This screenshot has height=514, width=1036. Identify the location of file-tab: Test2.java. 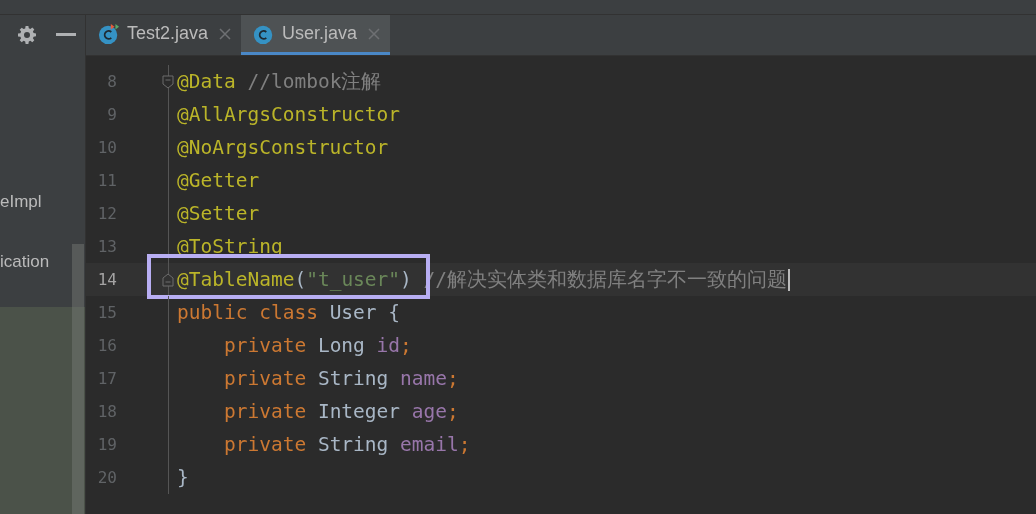
(164, 35).